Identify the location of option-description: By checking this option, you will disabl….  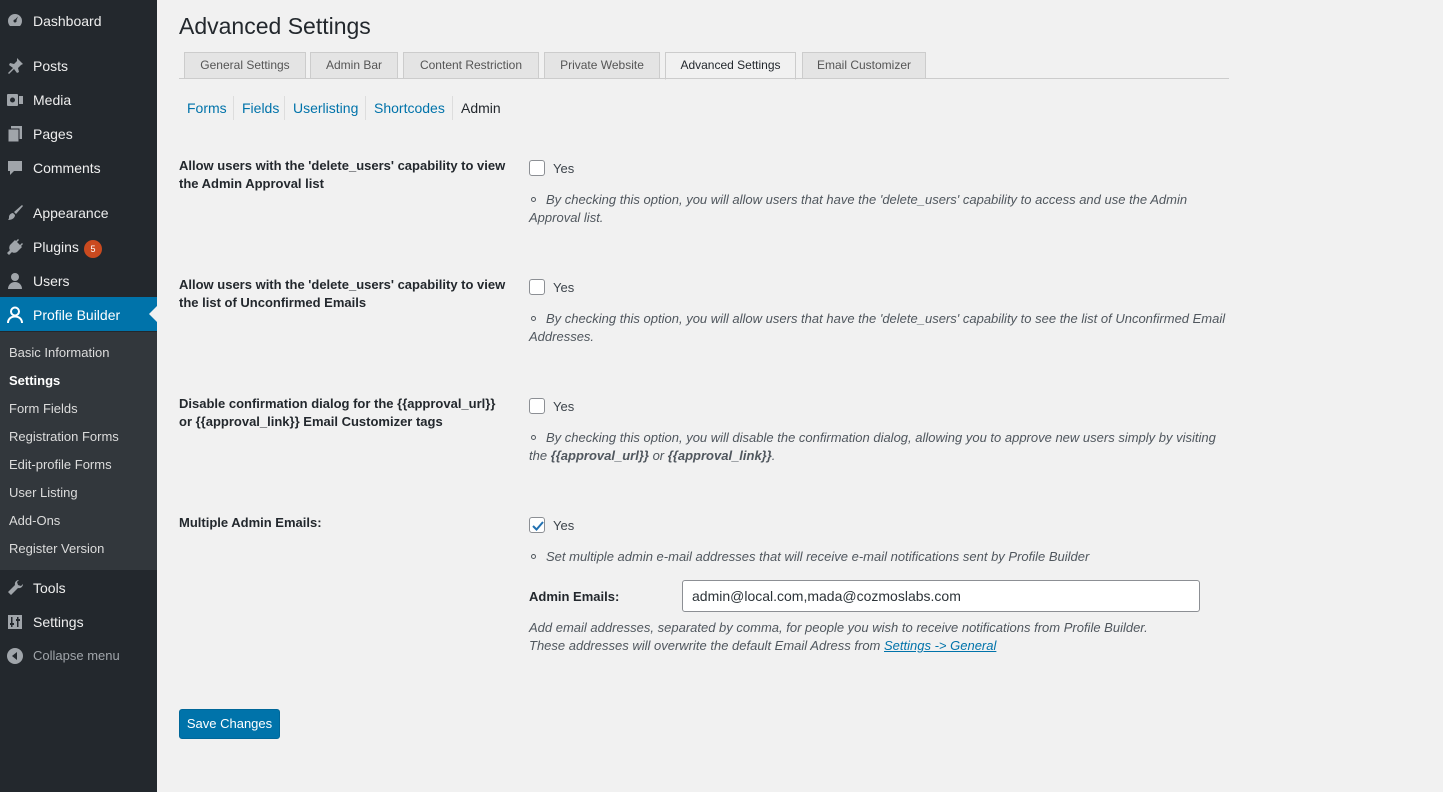
(879, 447).